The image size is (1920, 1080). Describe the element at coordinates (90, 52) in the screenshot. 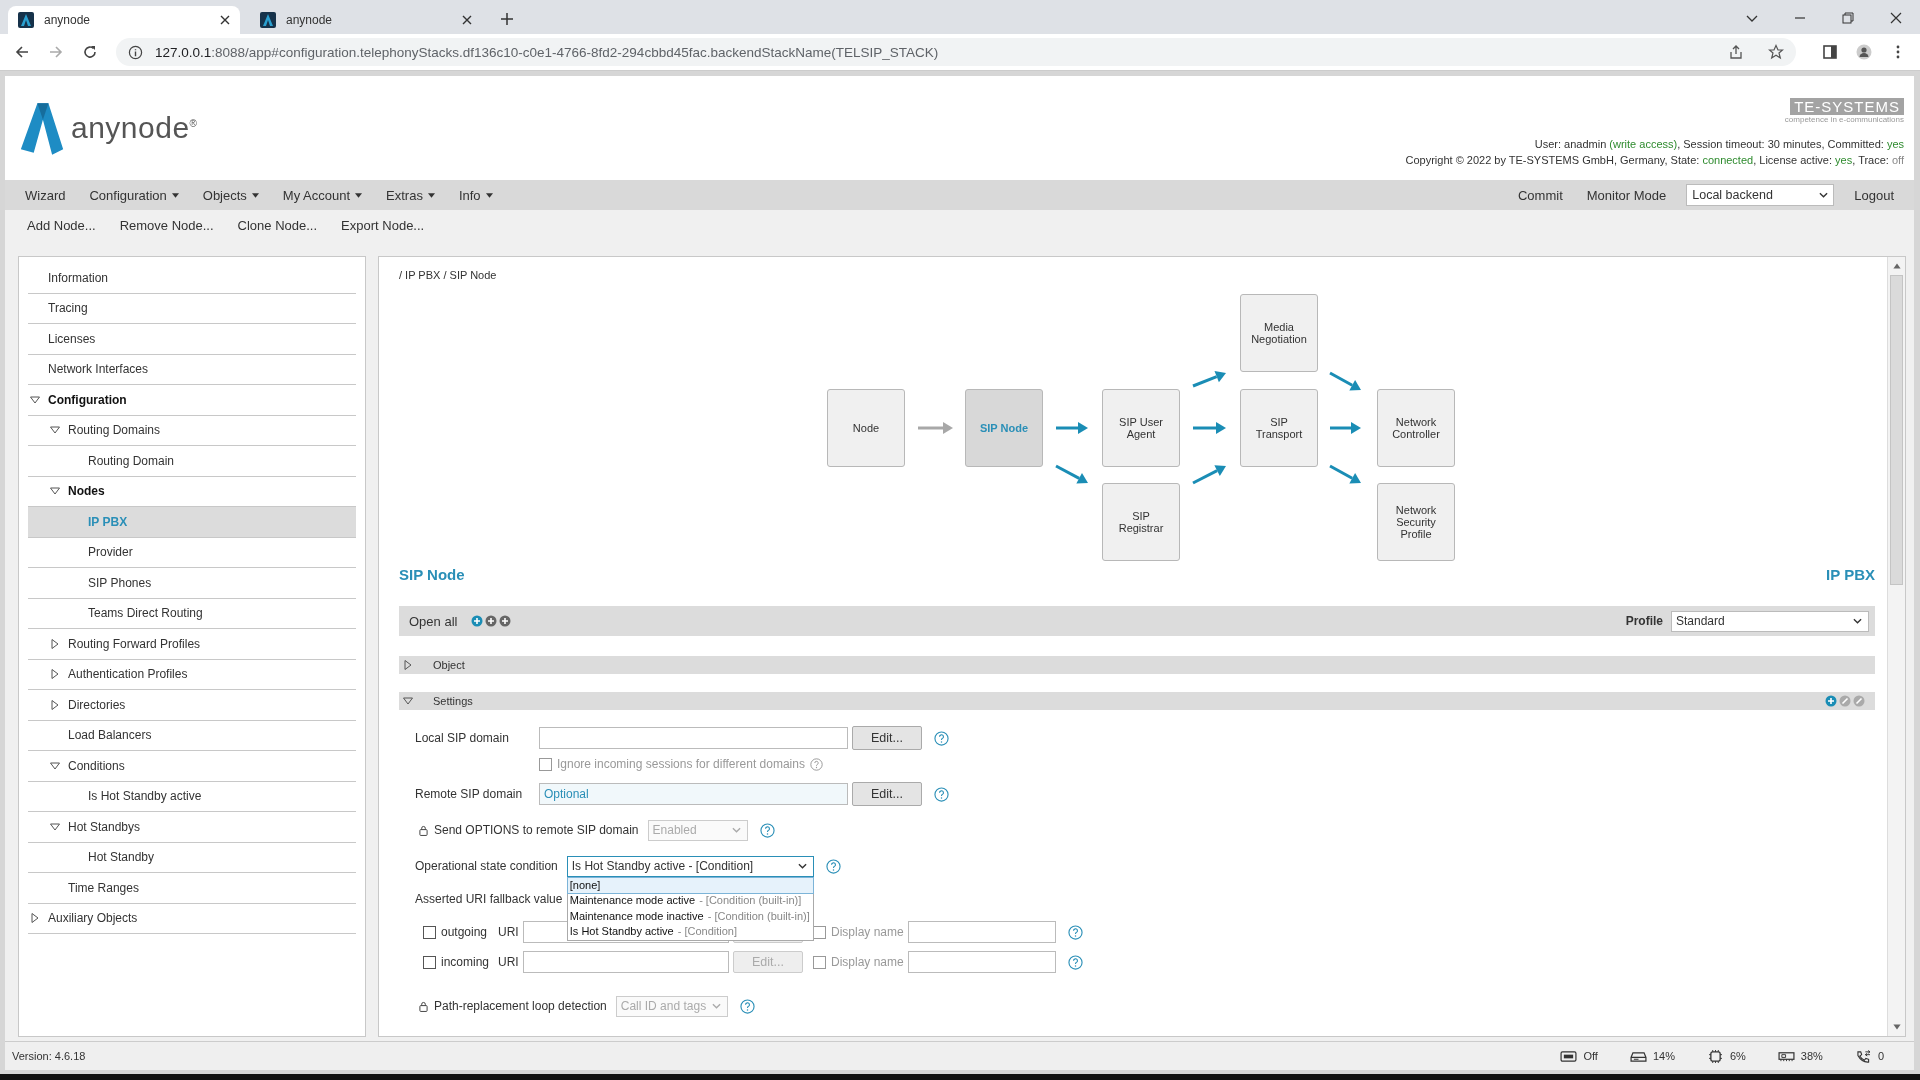

I see `reload-icon` at that location.